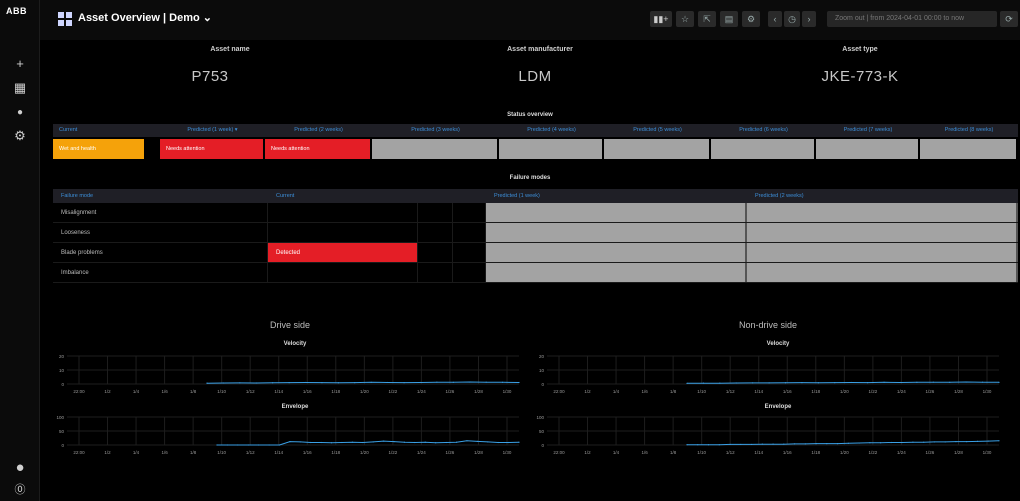 This screenshot has width=1020, height=501. I want to click on time-range-picker: Zoom out | from 2024-04-01 00:00 to now, so click(912, 19).